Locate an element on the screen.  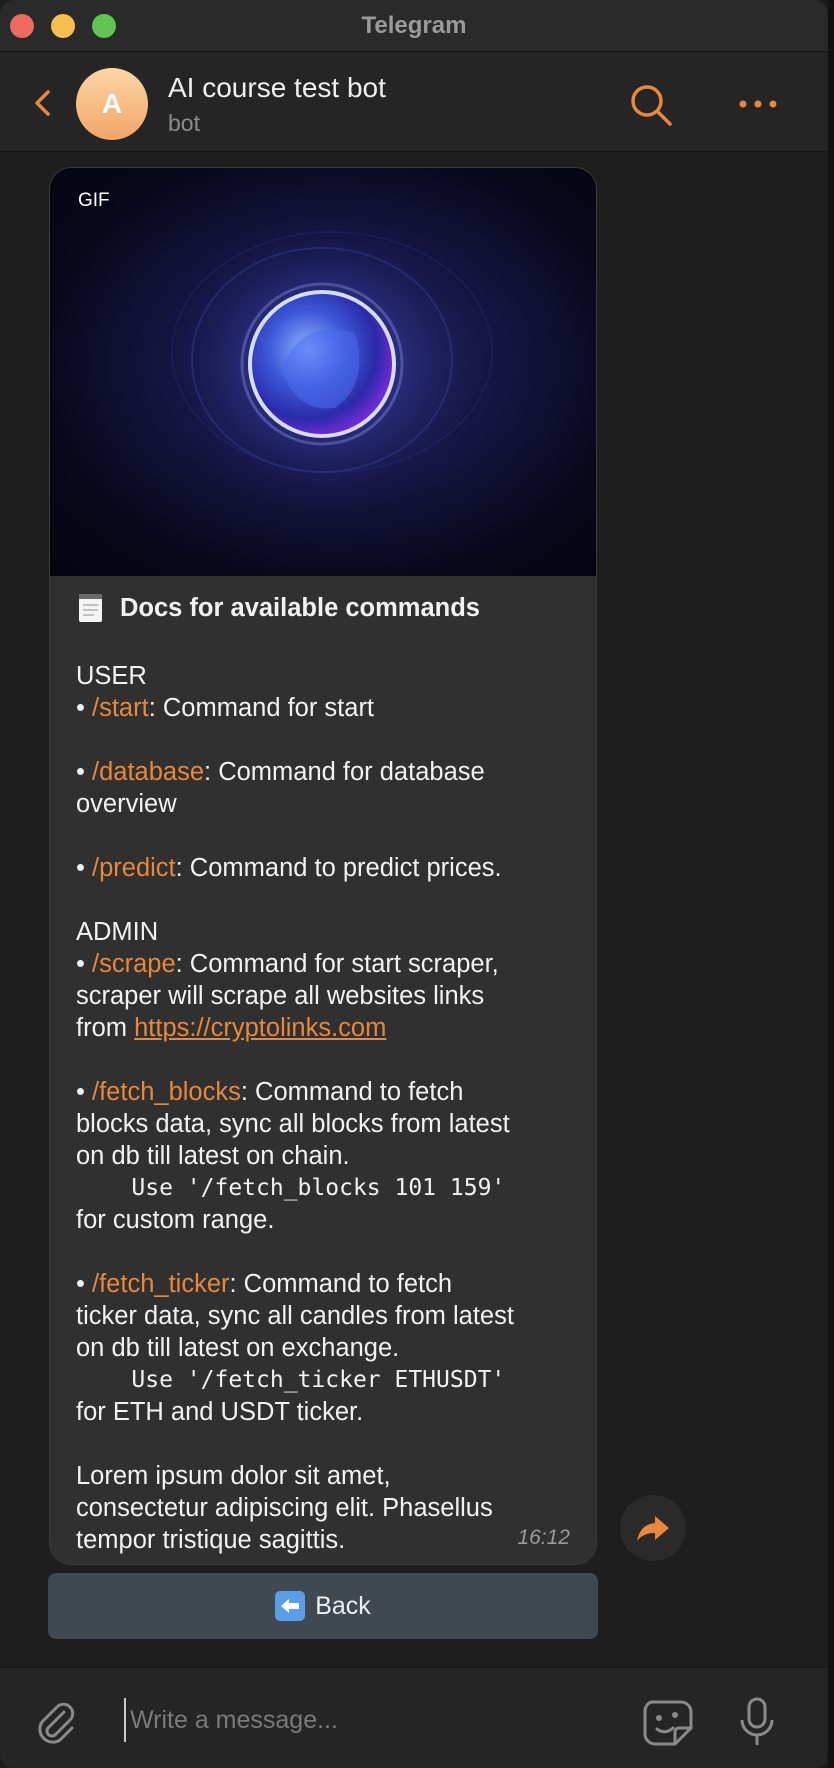
code-usage-fetch-blocks: Use '/fetch_blocks 101 159' is located at coordinates (291, 1188).